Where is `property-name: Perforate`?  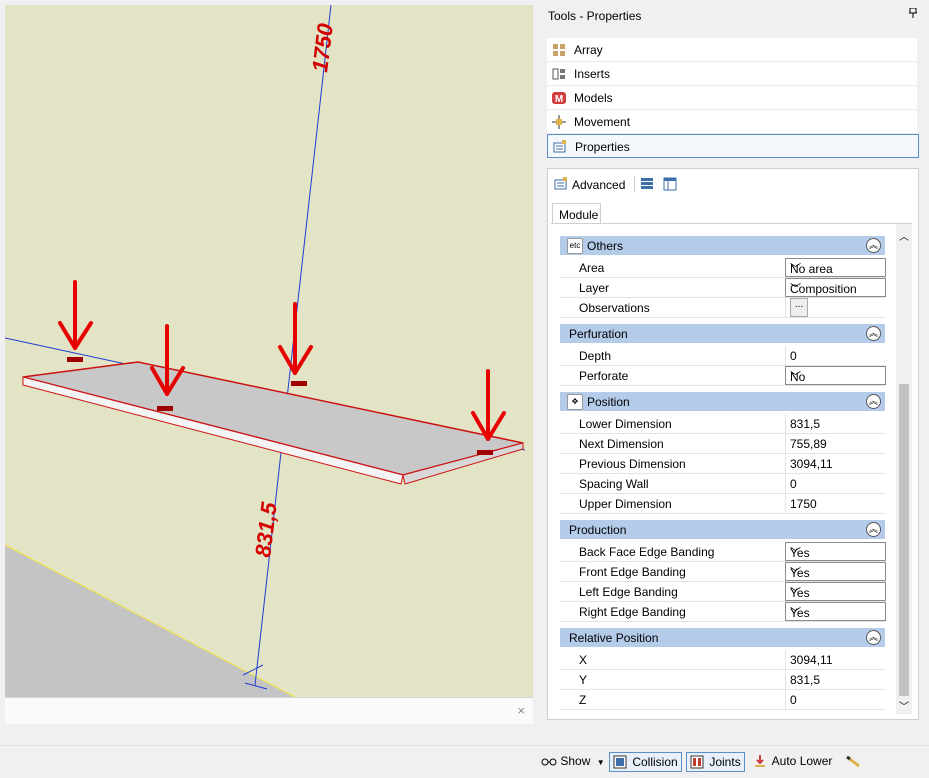
property-name: Perforate is located at coordinates (604, 376).